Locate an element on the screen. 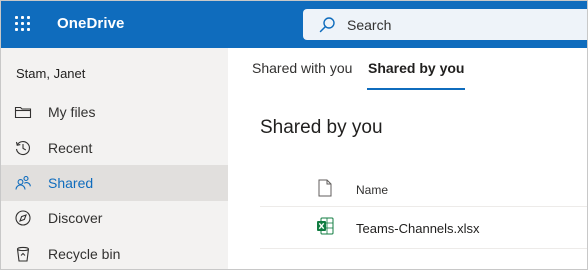 The height and width of the screenshot is (270, 588). history-icon is located at coordinates (22, 148).